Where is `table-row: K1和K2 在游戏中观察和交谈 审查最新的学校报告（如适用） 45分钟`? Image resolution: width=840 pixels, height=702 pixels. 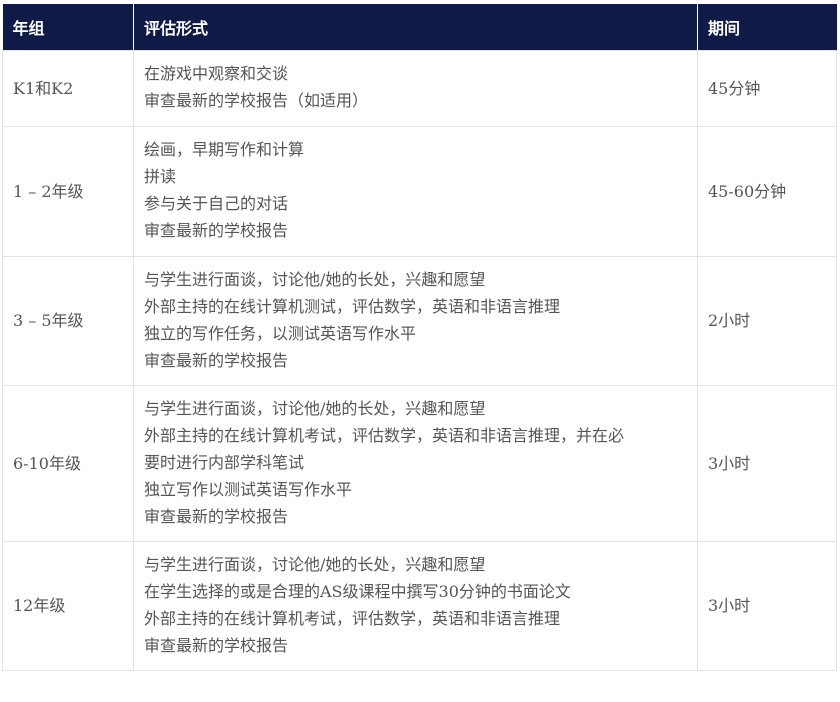
table-row: K1和K2 在游戏中观察和交谈 审查最新的学校报告（如适用） 45分钟 is located at coordinates (419, 88).